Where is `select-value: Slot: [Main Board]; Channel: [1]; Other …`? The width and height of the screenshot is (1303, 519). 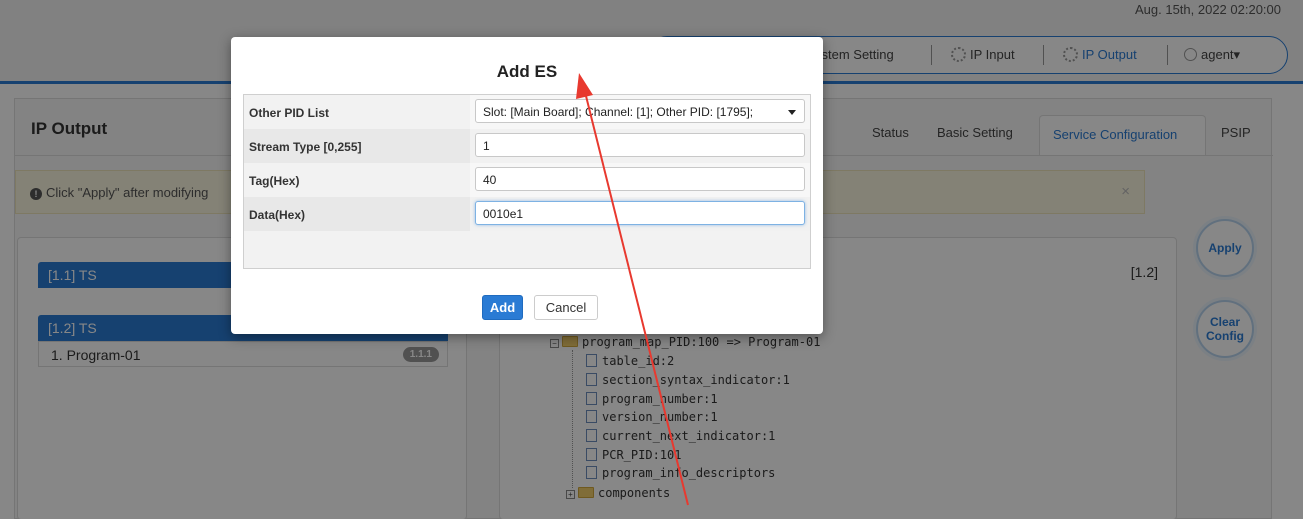 select-value: Slot: [Main Board]; Channel: [1]; Other … is located at coordinates (618, 112).